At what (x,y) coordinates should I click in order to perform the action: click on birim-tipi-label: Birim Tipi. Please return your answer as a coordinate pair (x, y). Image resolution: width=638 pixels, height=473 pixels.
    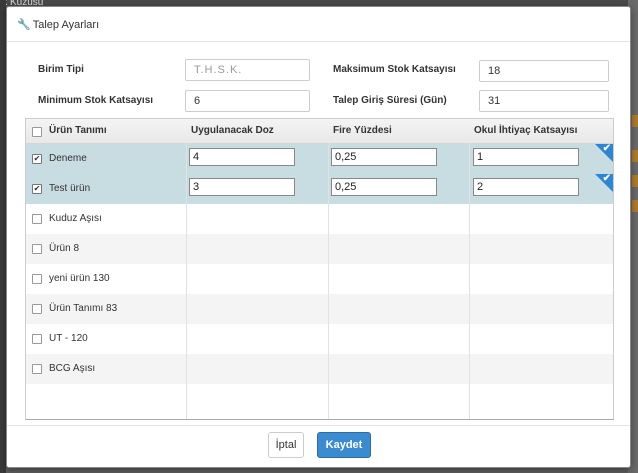
    Looking at the image, I should click on (61, 69).